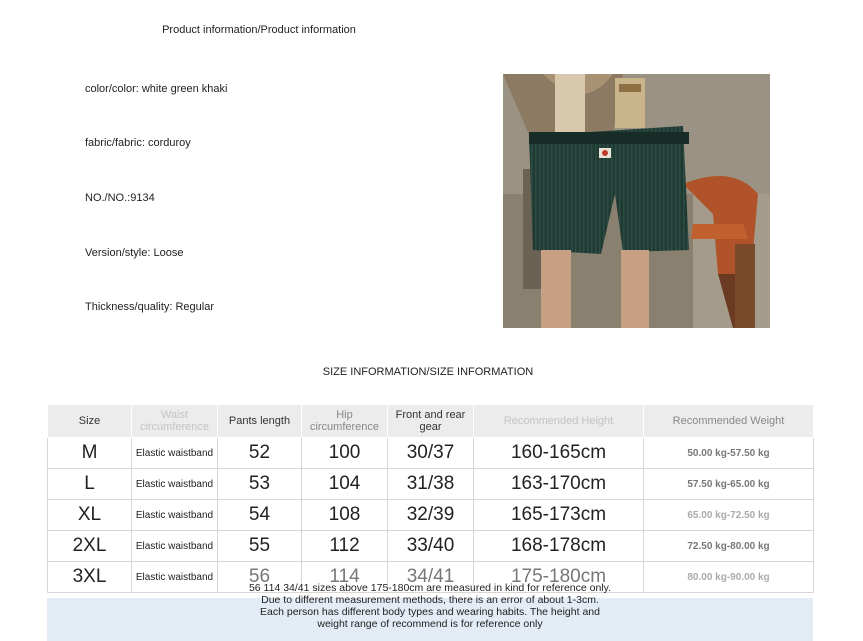  What do you see at coordinates (558, 546) in the screenshot?
I see `cell-height: 168-178cm` at bounding box center [558, 546].